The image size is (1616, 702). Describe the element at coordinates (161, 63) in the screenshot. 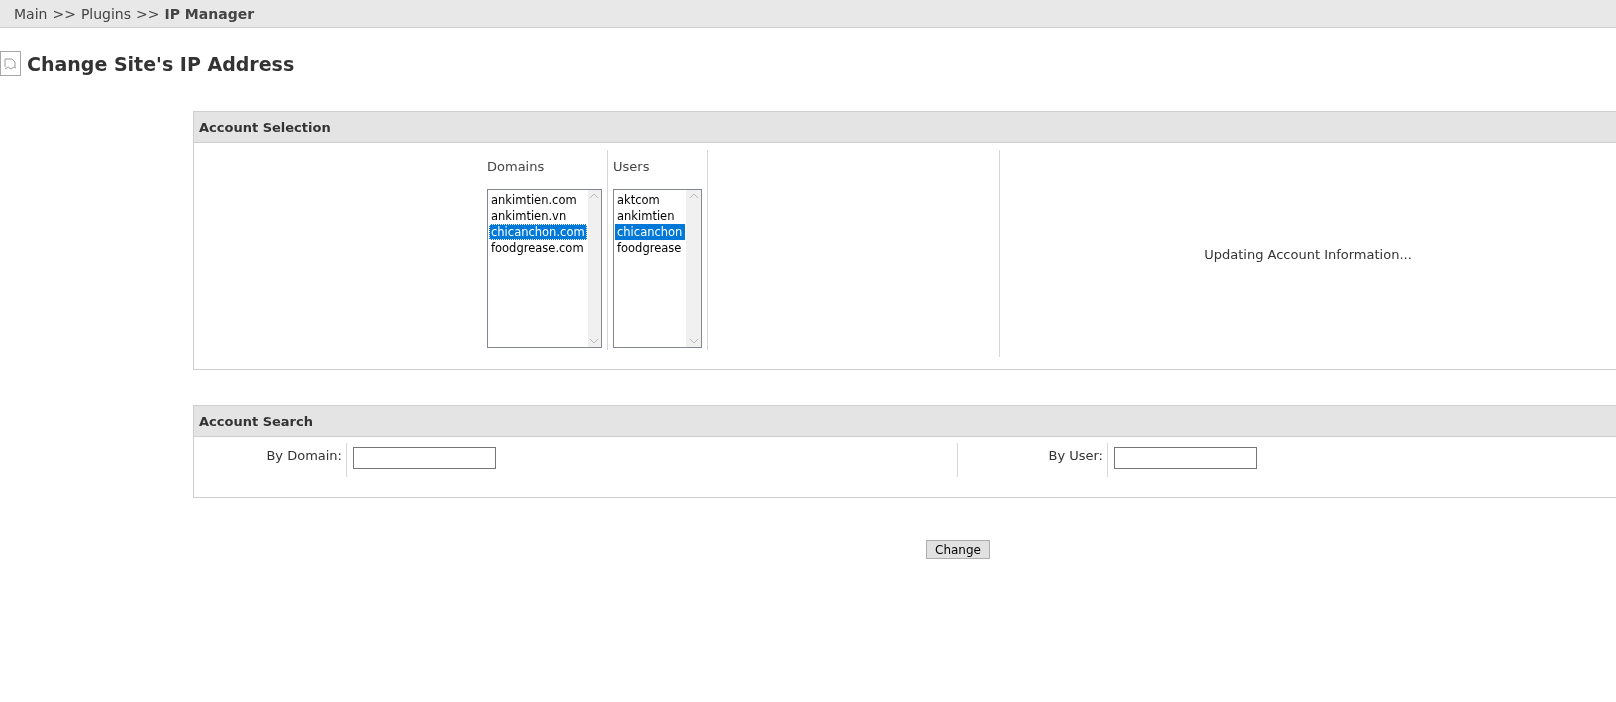

I see `page-title: Change Site's IP Address` at that location.